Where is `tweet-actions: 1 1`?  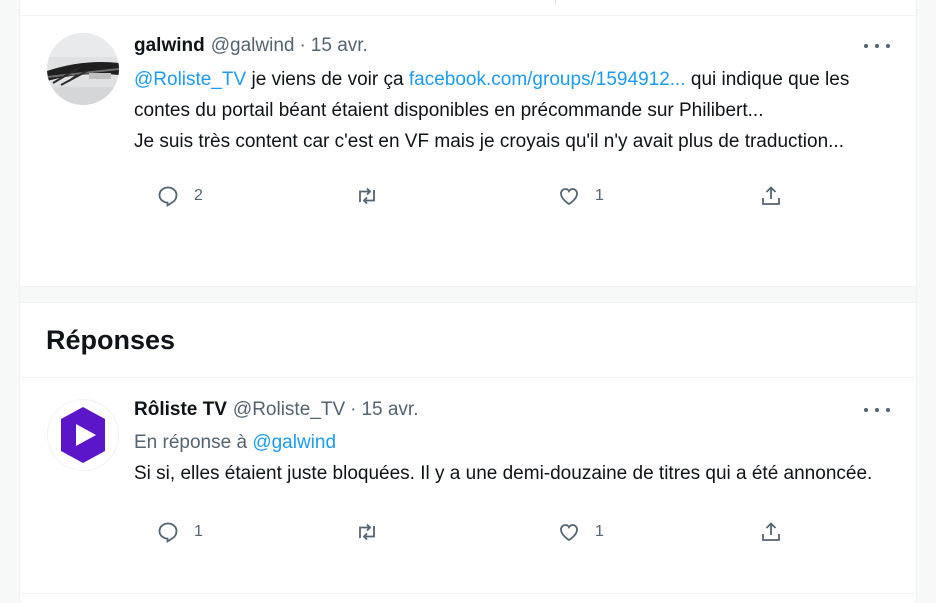 tweet-actions: 1 1 is located at coordinates (517, 532).